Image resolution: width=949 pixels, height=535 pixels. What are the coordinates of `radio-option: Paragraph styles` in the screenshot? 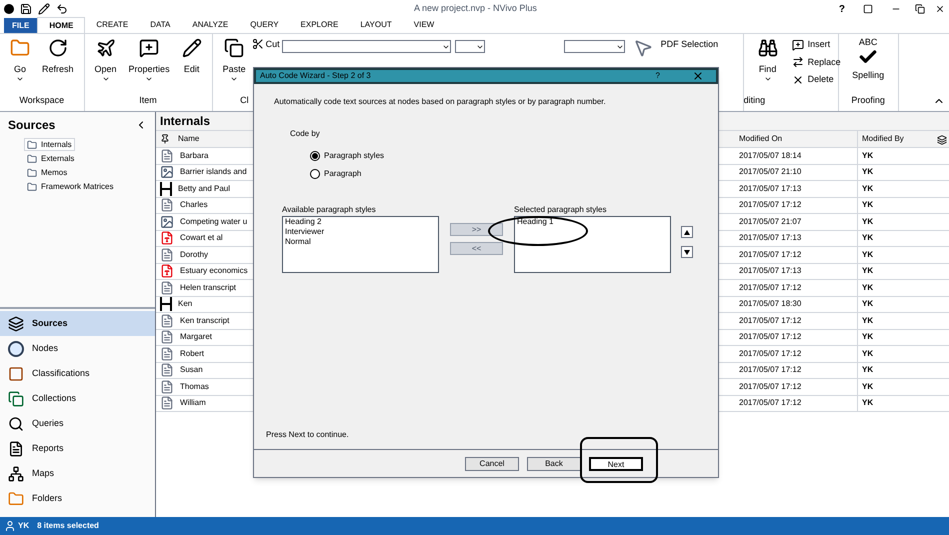 It's located at (347, 156).